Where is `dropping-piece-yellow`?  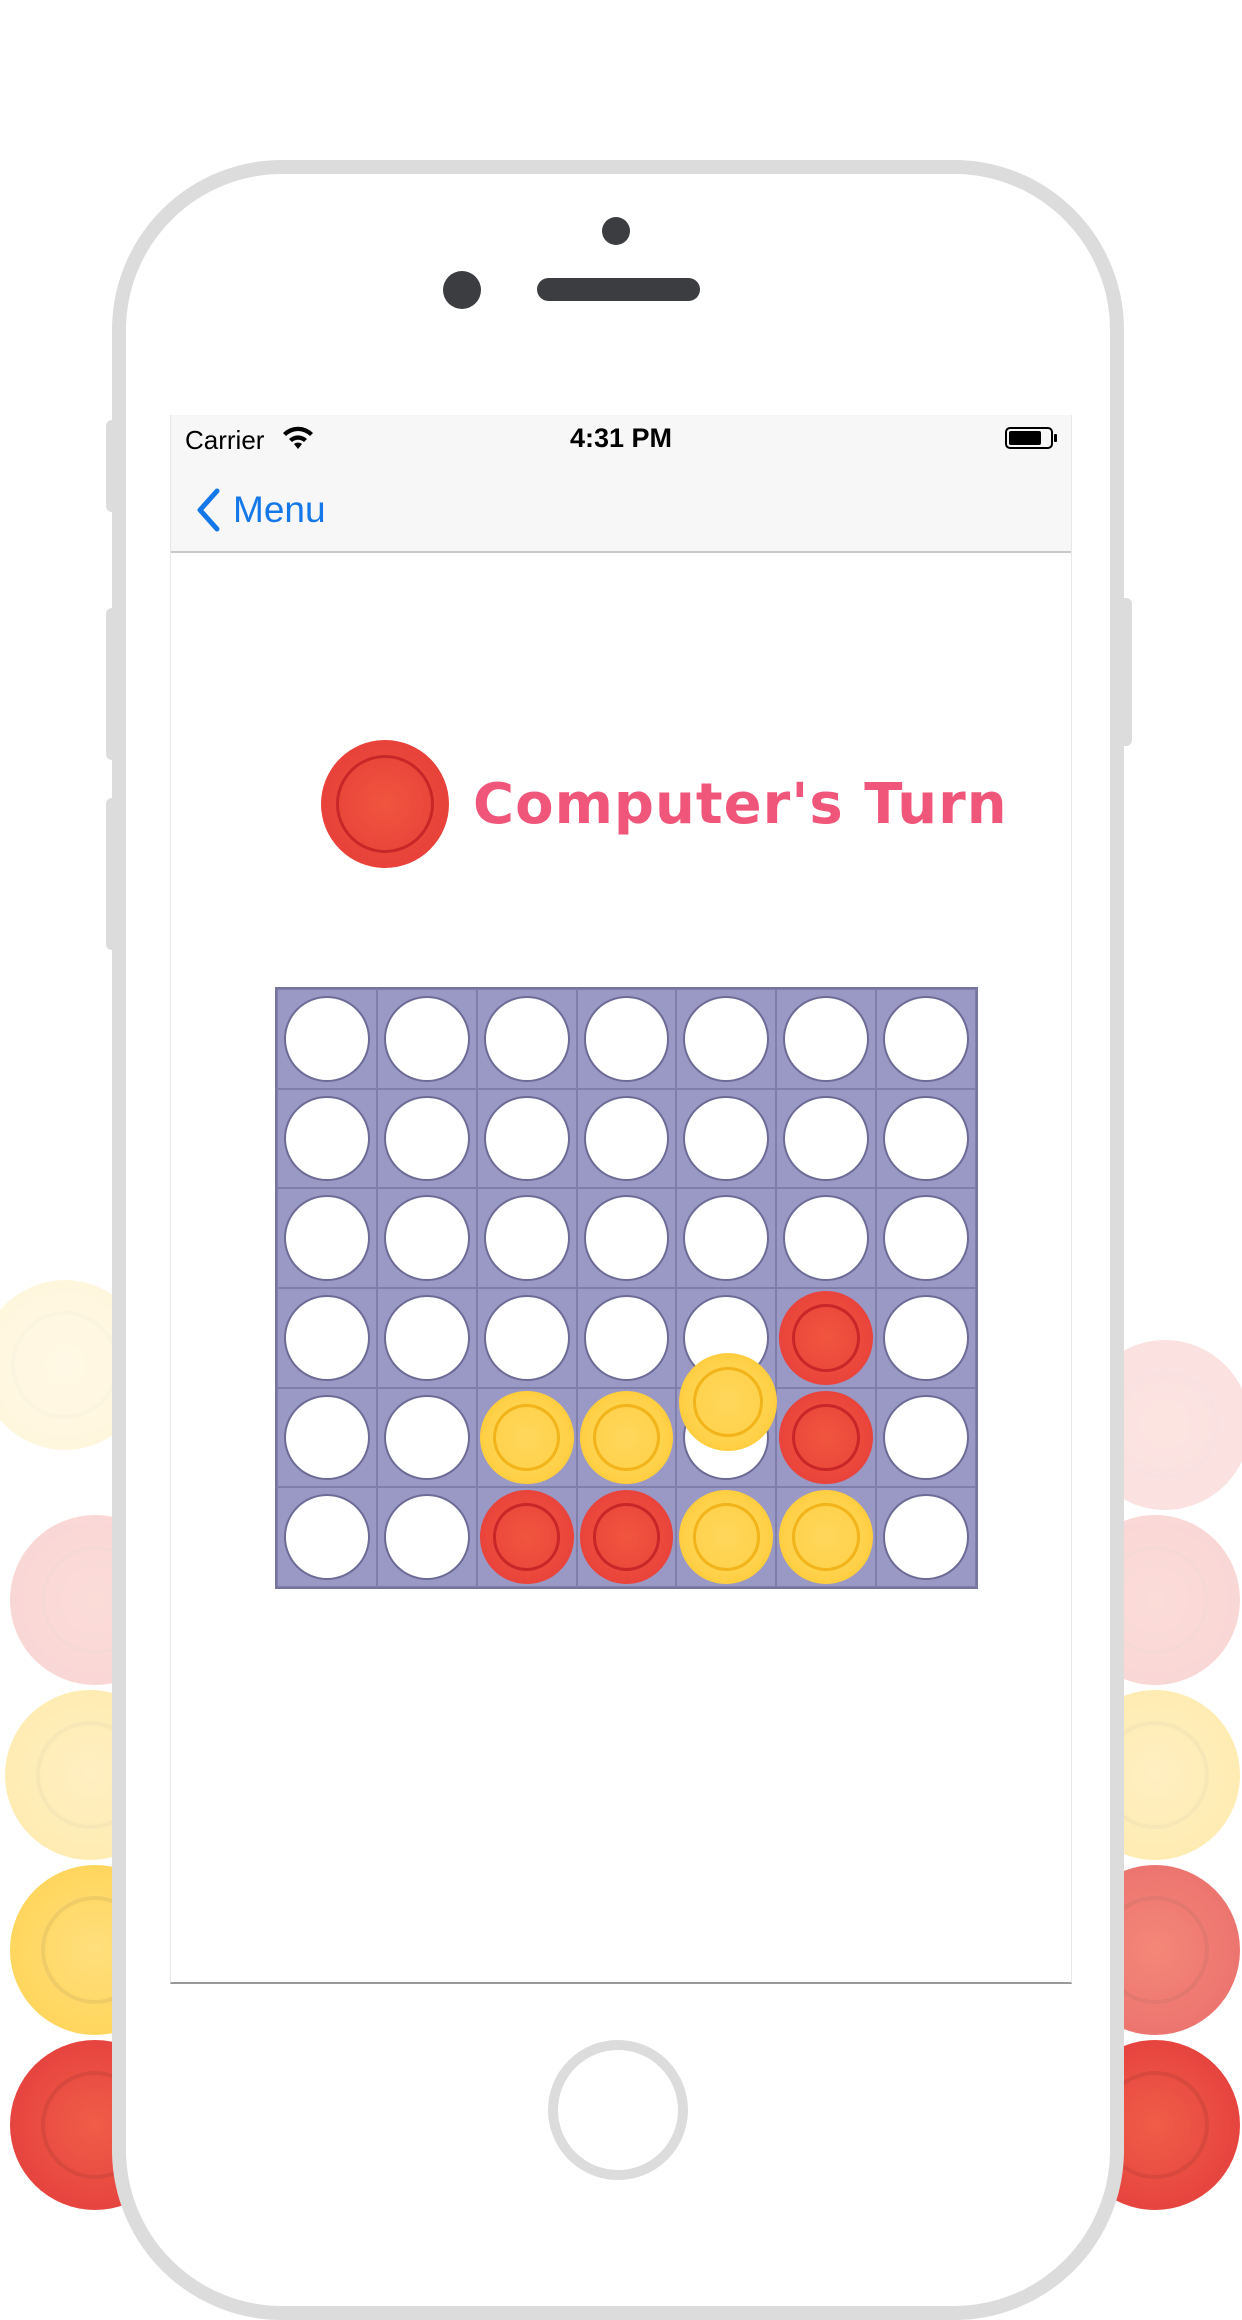 dropping-piece-yellow is located at coordinates (728, 1402).